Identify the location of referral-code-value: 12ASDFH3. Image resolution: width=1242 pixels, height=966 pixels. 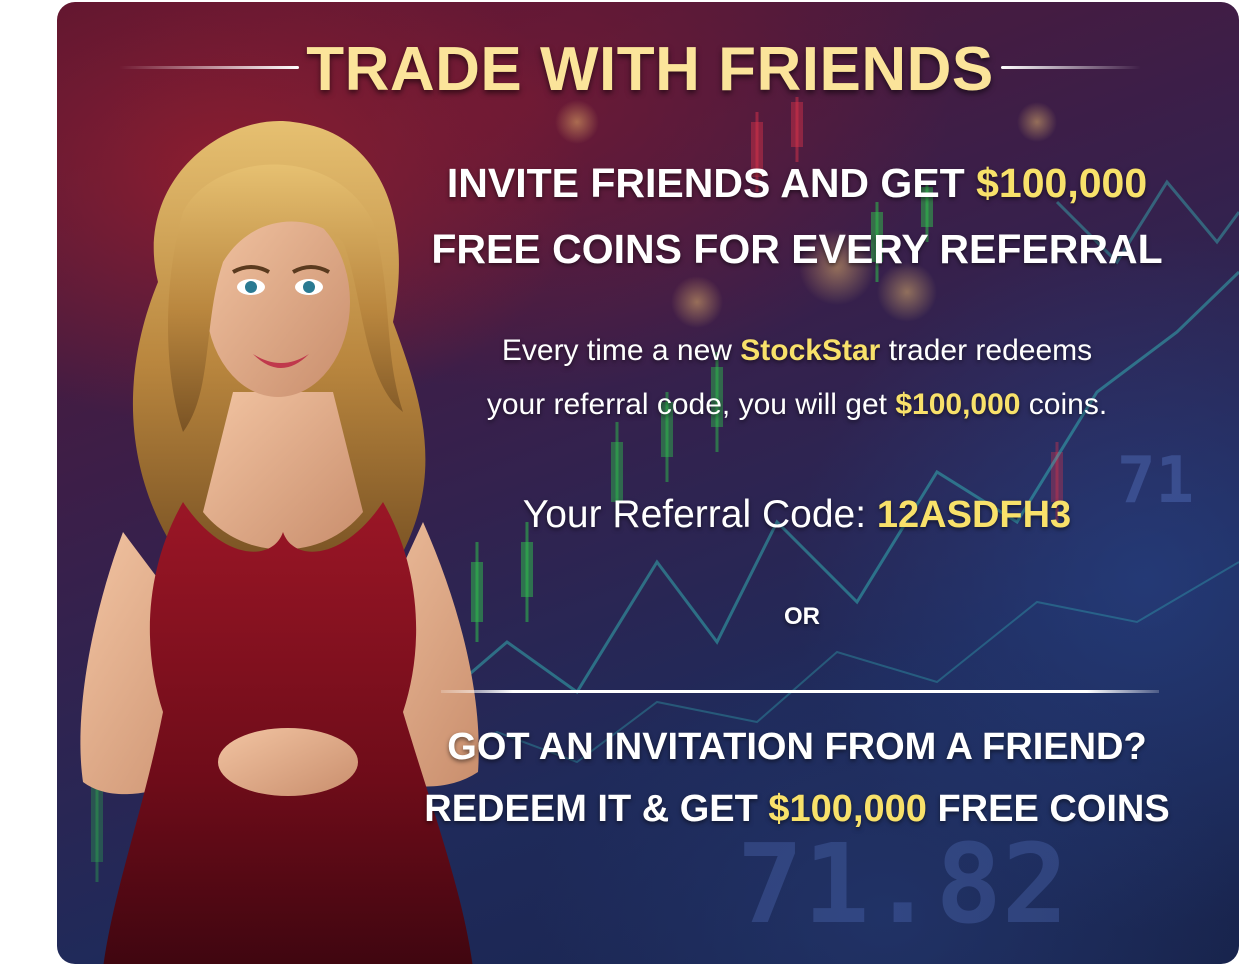
(974, 515).